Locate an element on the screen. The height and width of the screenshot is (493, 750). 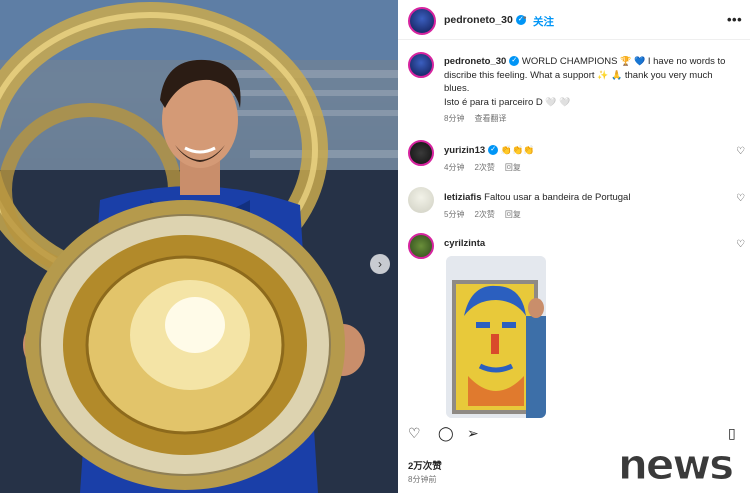
comment-text: yurizin13 ✓ 👏👏👏 is located at coordinates (585, 151).